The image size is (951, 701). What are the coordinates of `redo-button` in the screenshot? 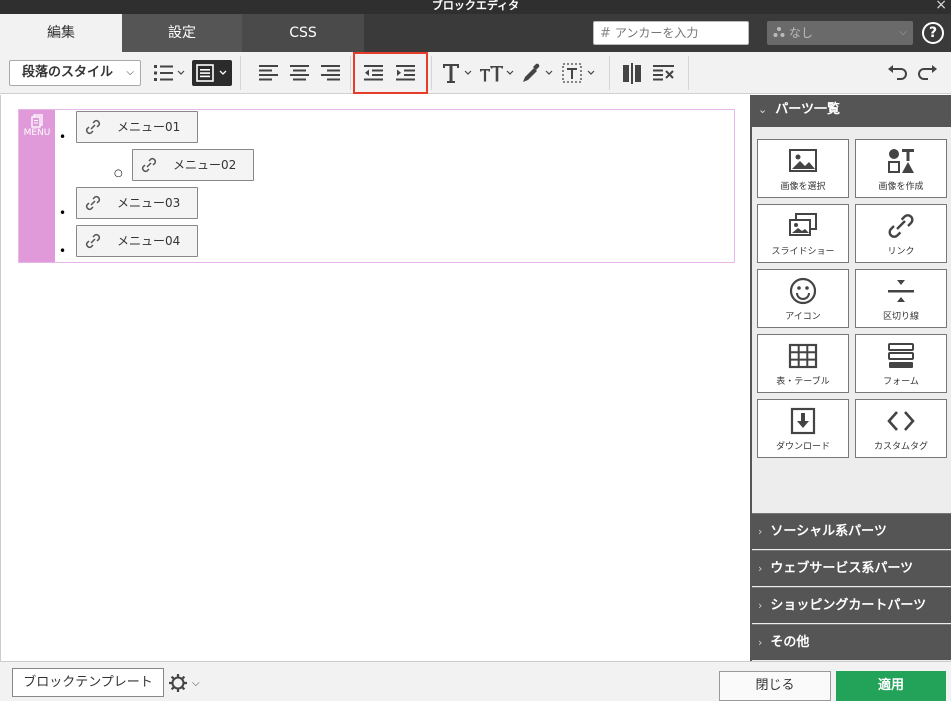 It's located at (928, 73).